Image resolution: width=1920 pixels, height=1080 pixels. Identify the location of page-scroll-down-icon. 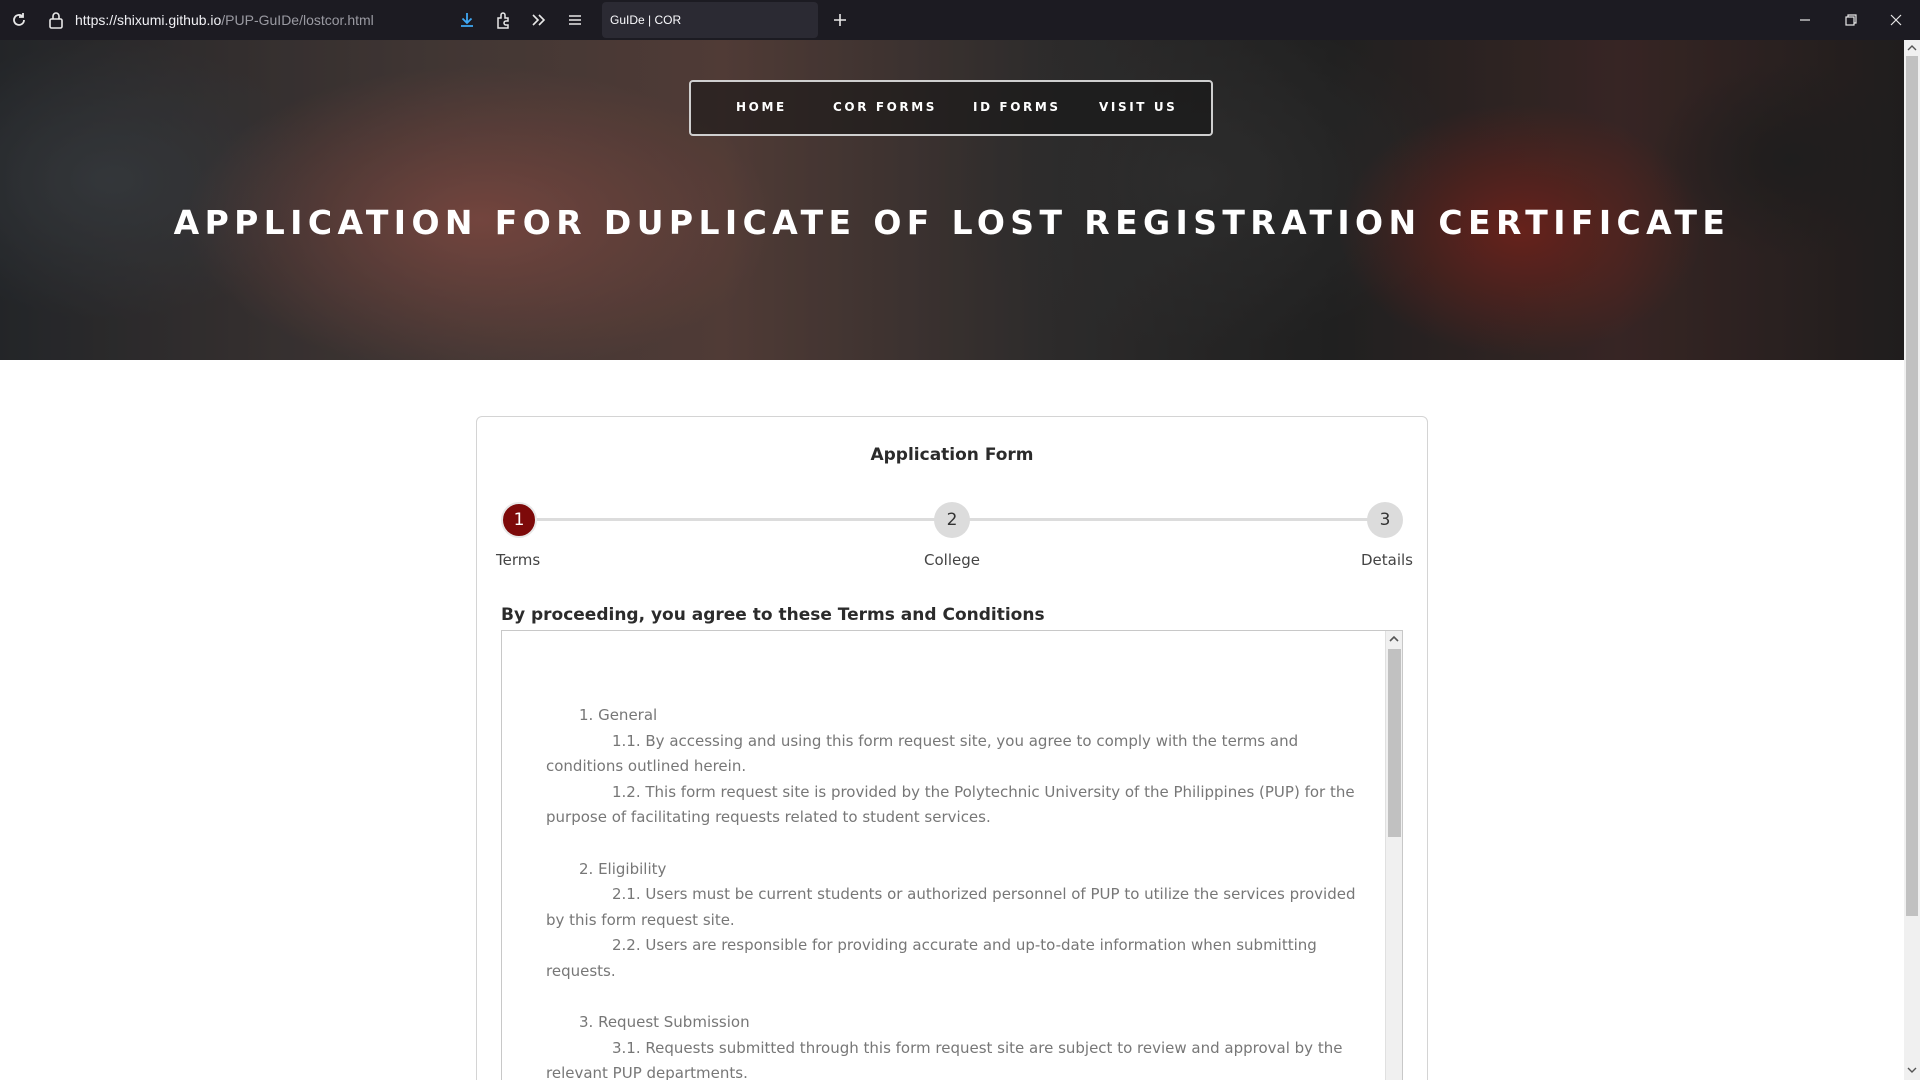
(1912, 1070).